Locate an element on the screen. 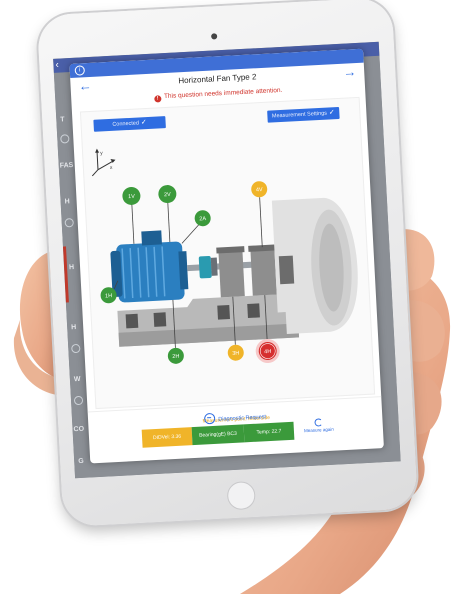 The width and height of the screenshot is (469, 594). point-label: 4V is located at coordinates (259, 190).